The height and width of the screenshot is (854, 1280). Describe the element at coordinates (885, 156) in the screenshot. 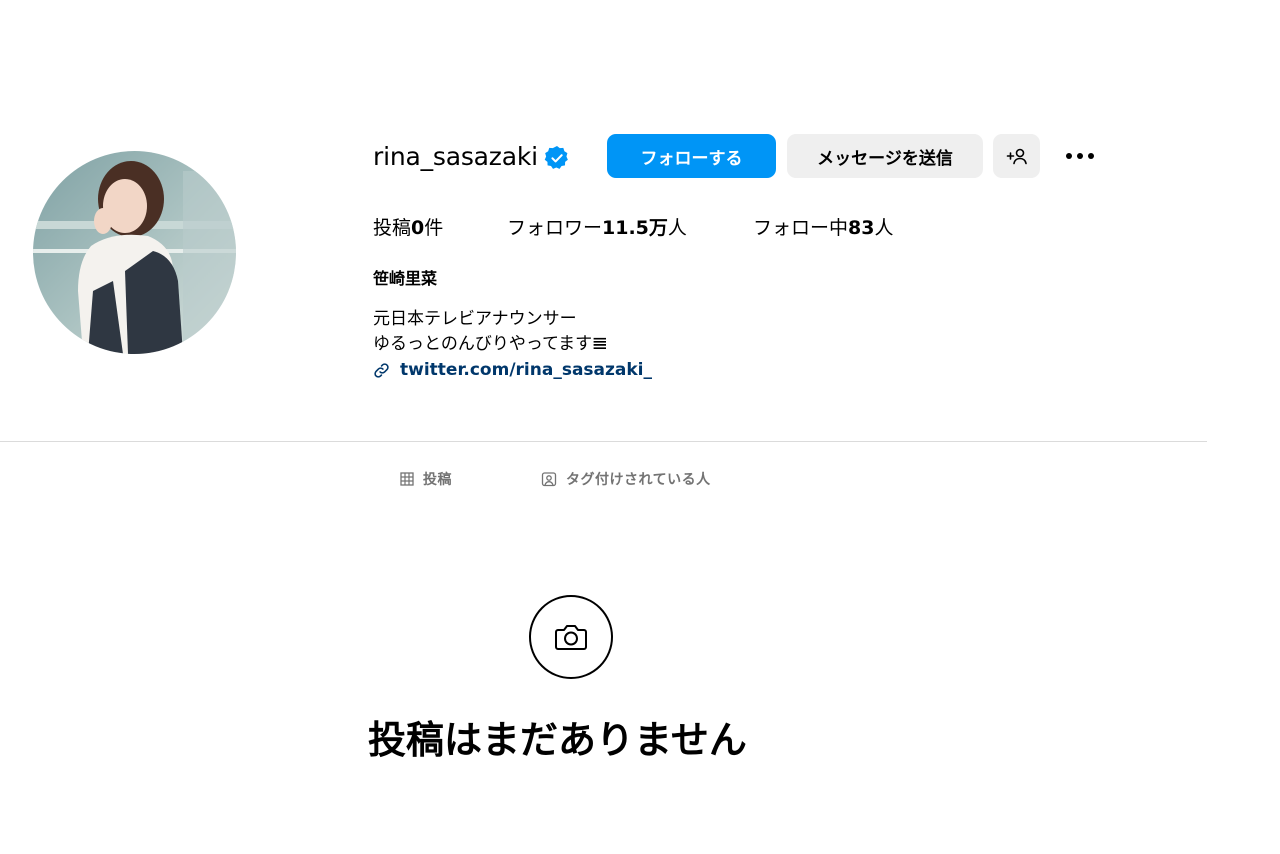

I see `message-button: メッセージを送信` at that location.